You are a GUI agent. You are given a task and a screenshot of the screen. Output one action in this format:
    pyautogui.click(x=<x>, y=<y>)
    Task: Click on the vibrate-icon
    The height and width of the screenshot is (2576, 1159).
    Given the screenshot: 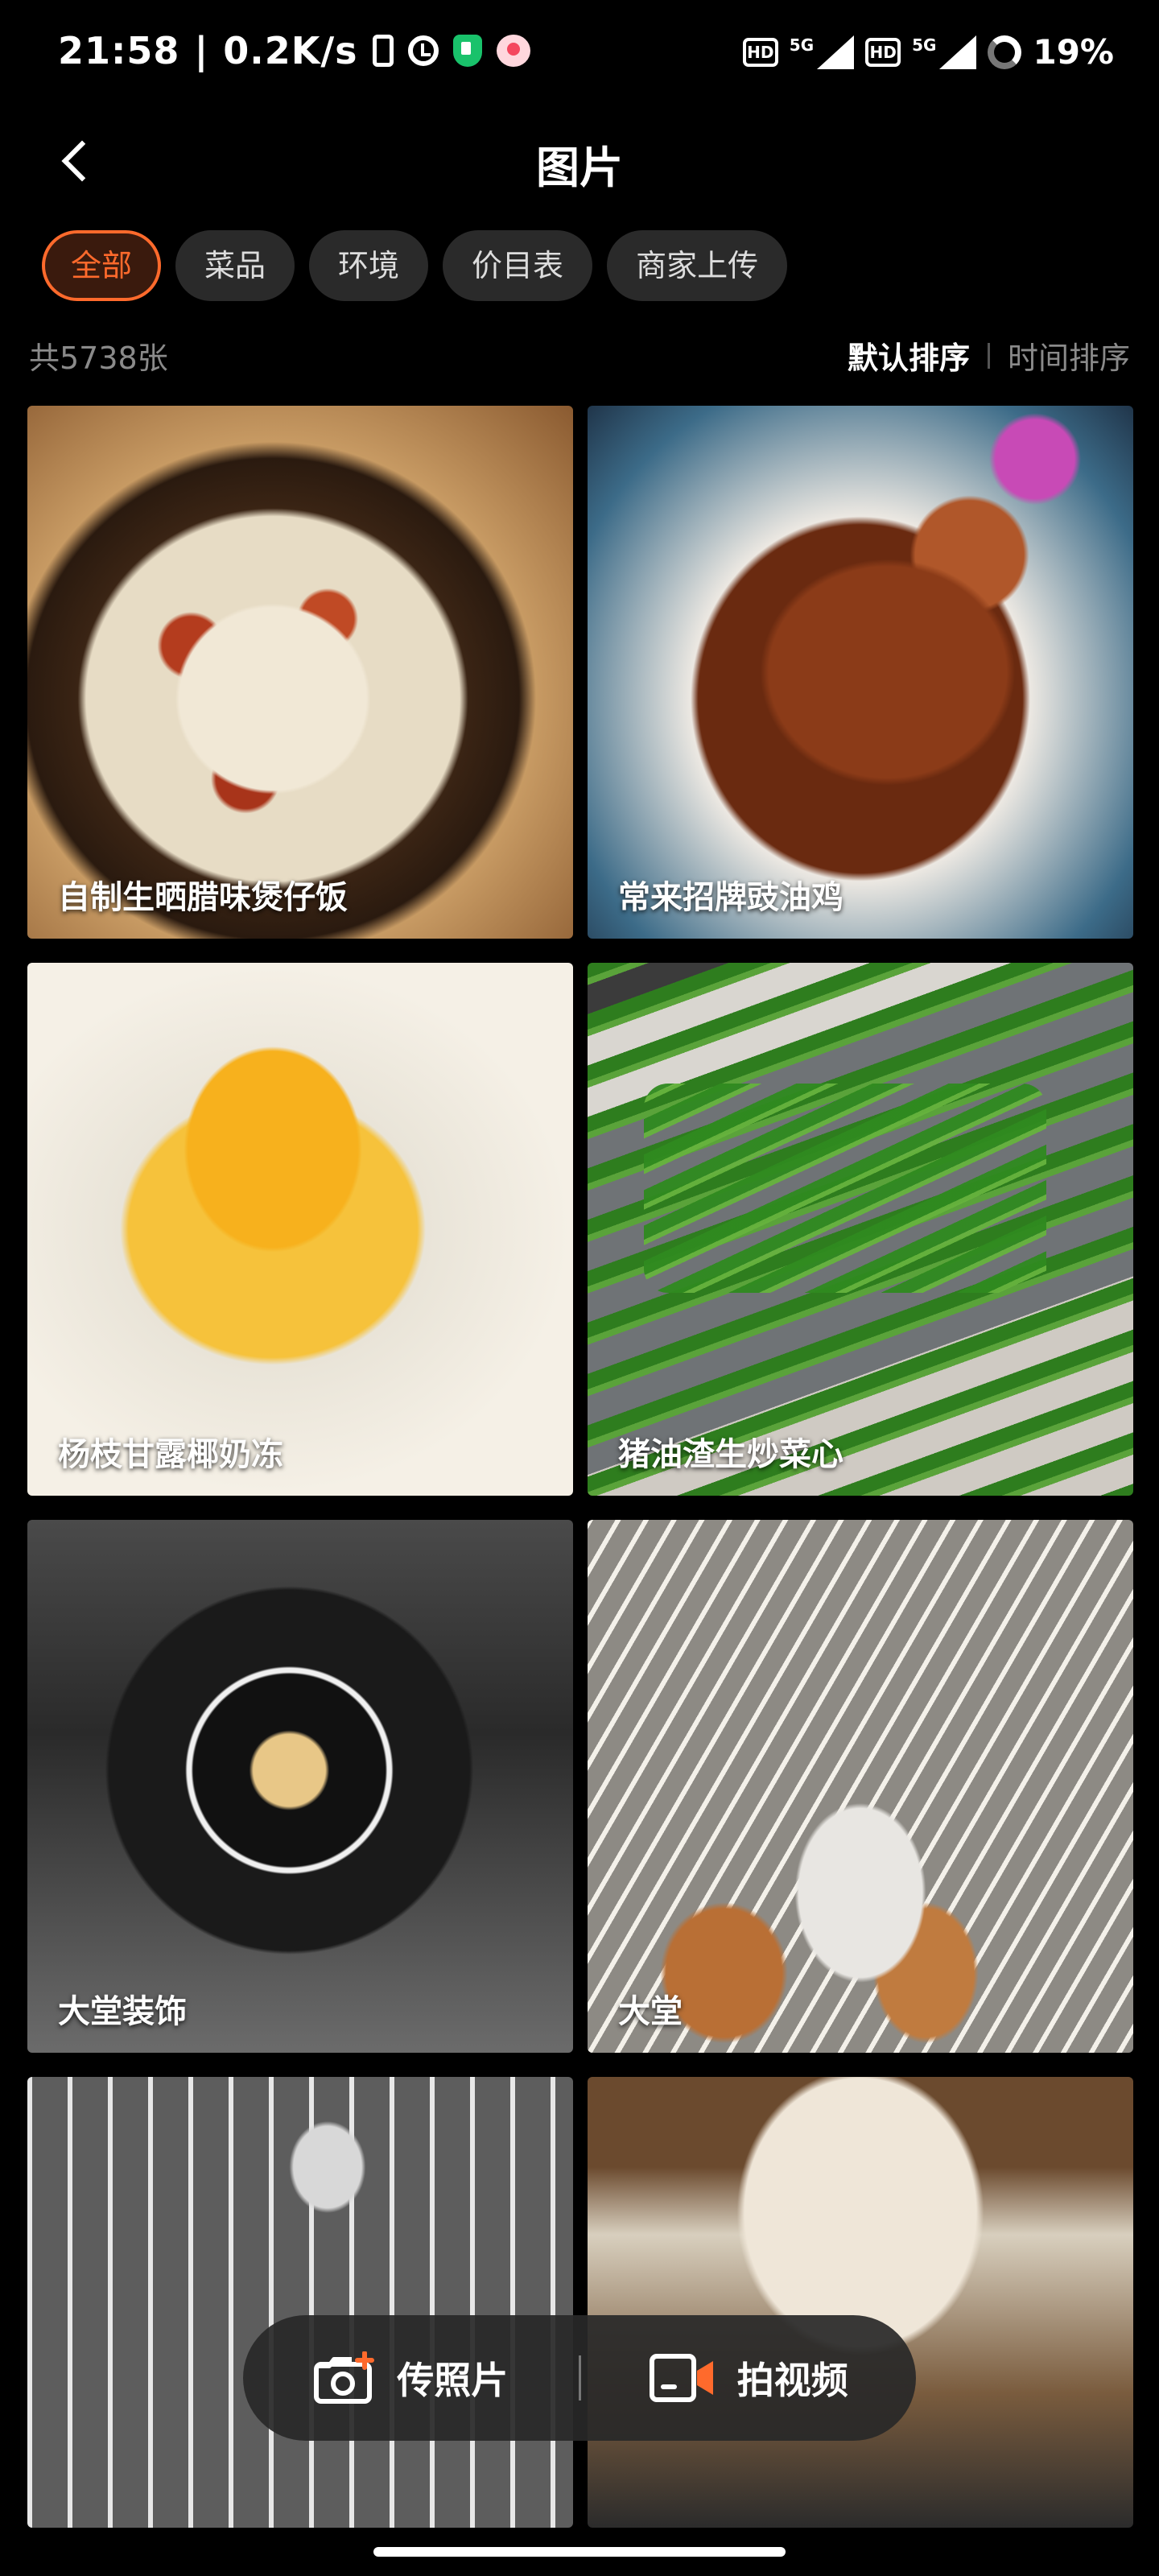 What is the action you would take?
    pyautogui.click(x=383, y=51)
    